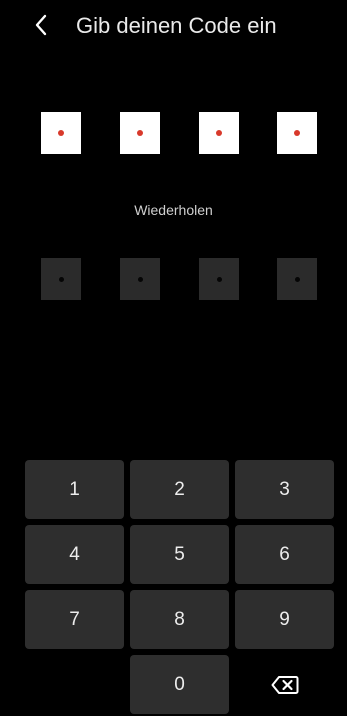 The width and height of the screenshot is (347, 716). What do you see at coordinates (180, 279) in the screenshot?
I see `code-repeat-row` at bounding box center [180, 279].